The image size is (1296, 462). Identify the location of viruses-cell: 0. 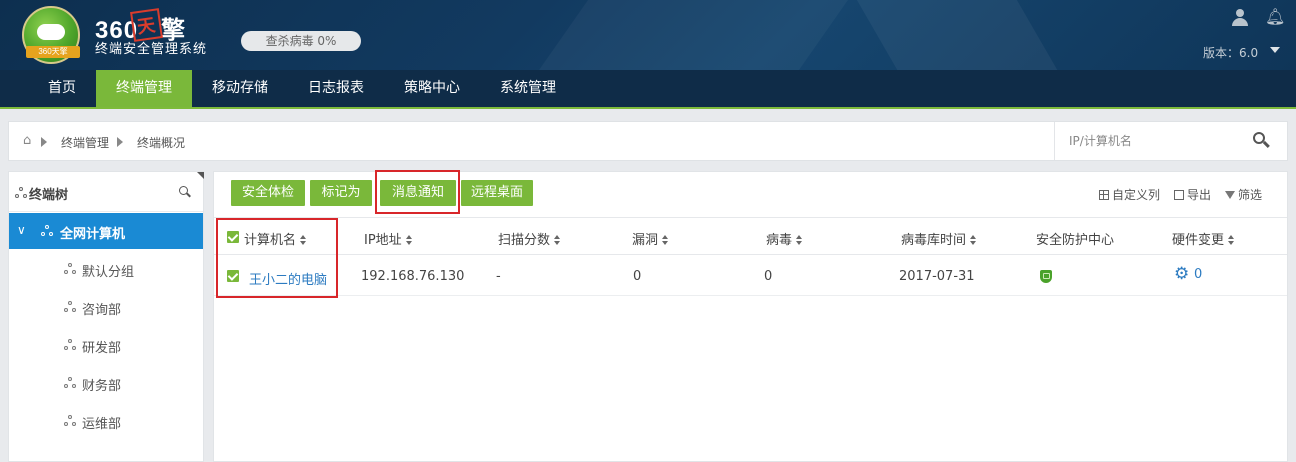
(768, 276).